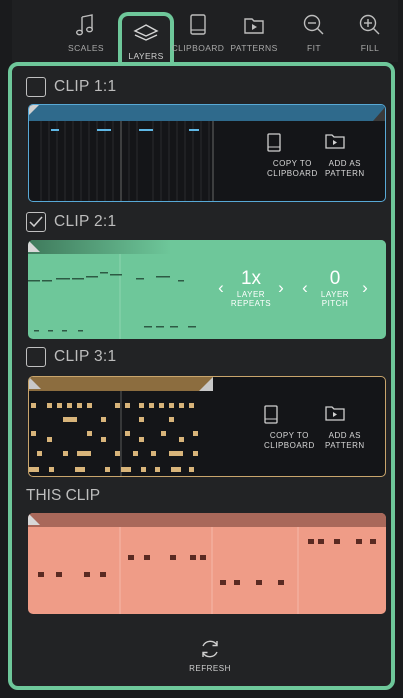 The height and width of the screenshot is (698, 403). I want to click on clip-3-copy-to-clipboard-button: COPY TO CLIPBOARD, so click(289, 428).